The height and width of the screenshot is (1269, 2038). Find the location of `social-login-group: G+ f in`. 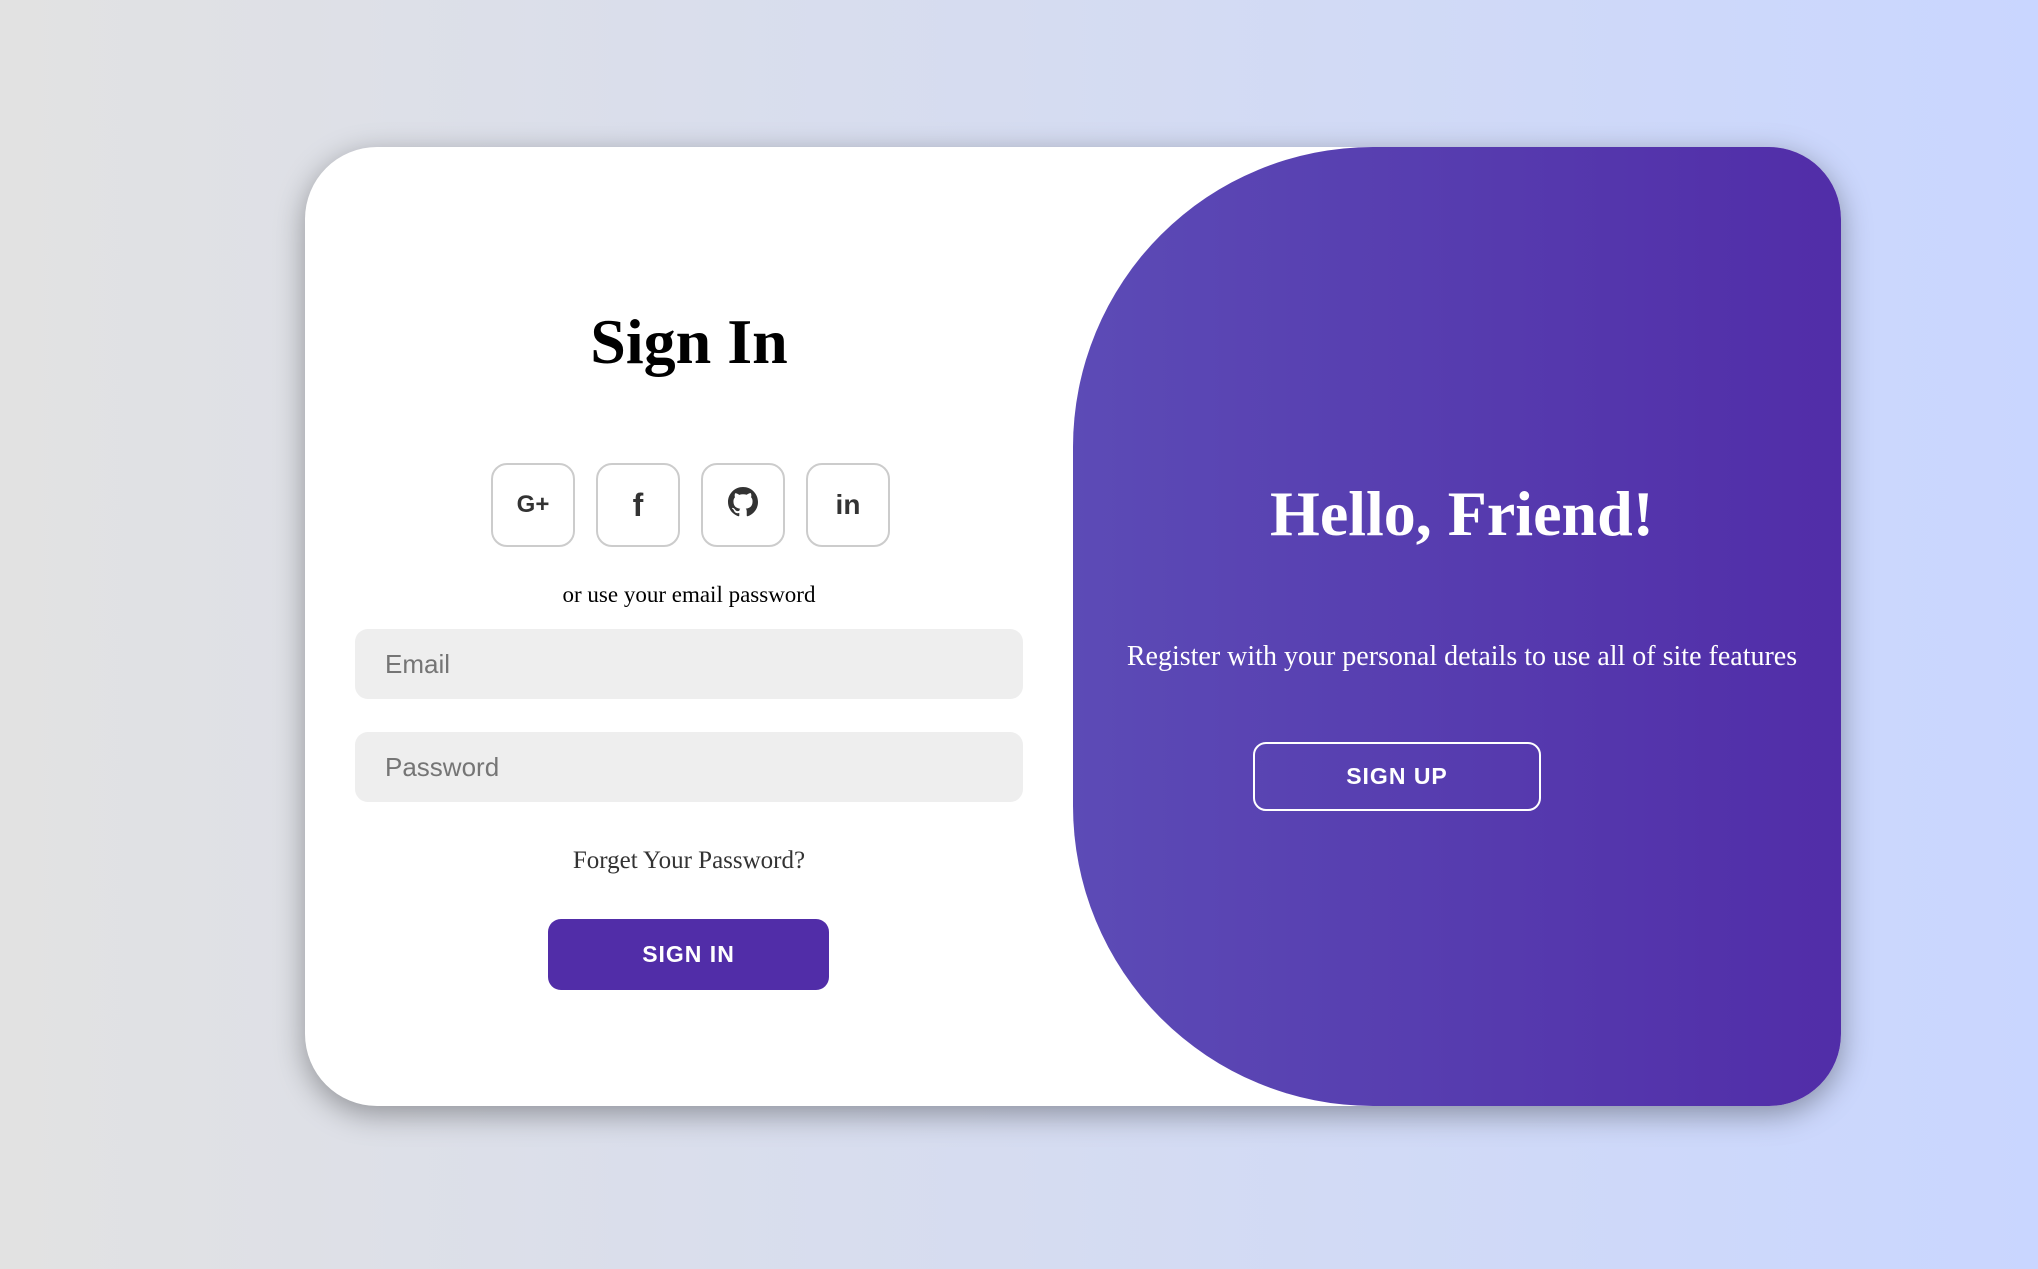

social-login-group: G+ f in is located at coordinates (690, 505).